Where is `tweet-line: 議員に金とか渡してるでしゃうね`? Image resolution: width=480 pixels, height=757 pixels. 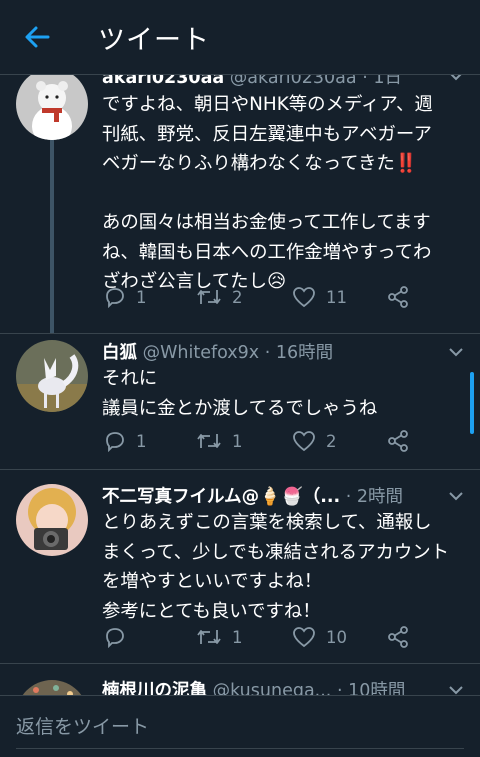
tweet-line: 議員に金とか渡してるでしゃうね is located at coordinates (240, 408).